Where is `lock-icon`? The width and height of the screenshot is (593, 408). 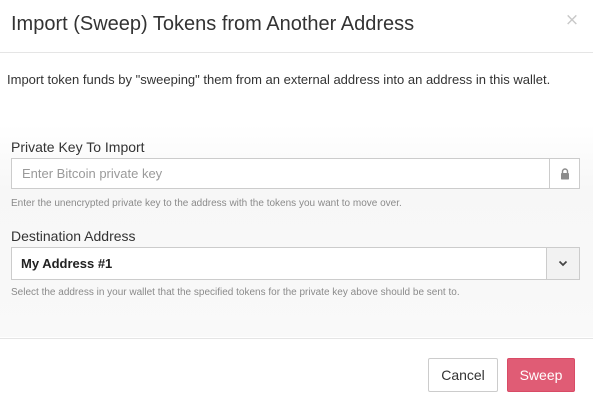
lock-icon is located at coordinates (564, 173).